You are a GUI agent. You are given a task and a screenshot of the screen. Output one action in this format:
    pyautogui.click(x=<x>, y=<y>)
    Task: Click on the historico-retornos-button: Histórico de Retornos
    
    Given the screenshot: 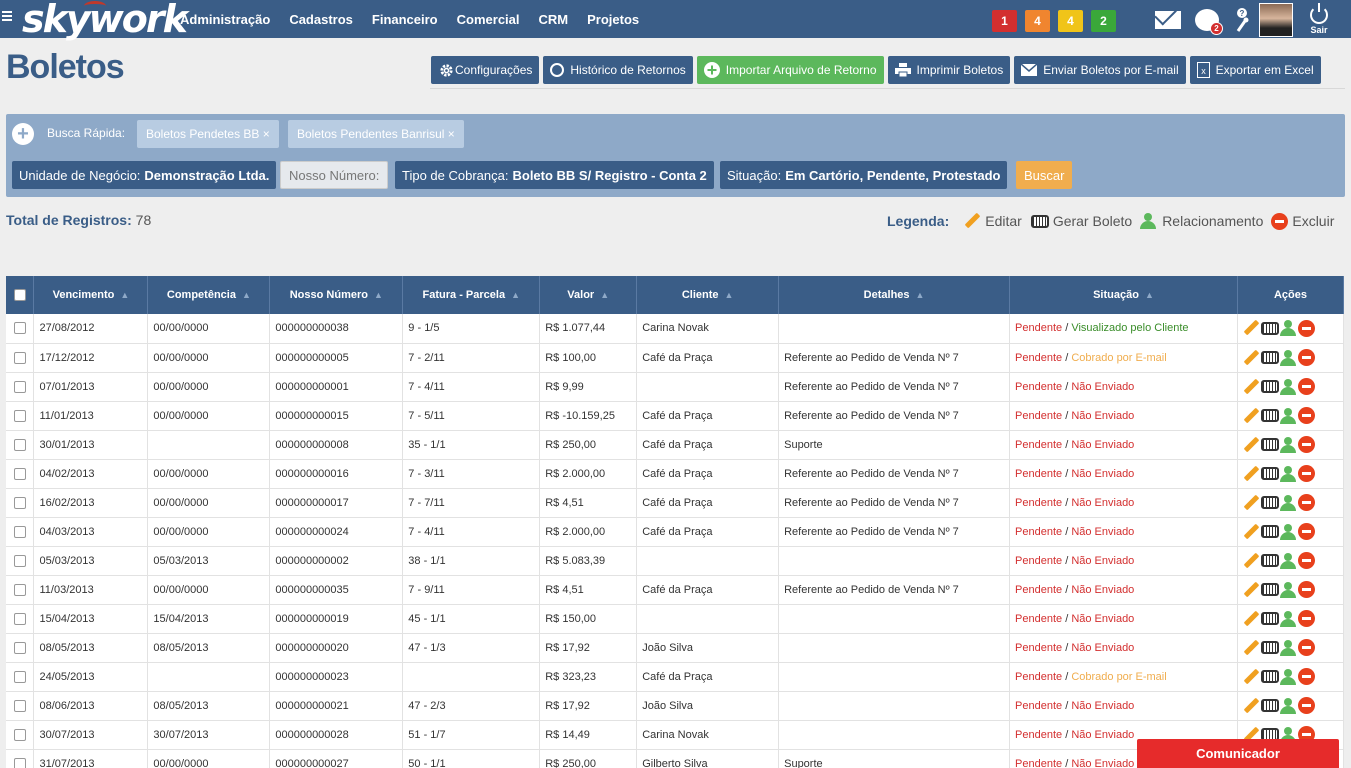 What is the action you would take?
    pyautogui.click(x=618, y=70)
    